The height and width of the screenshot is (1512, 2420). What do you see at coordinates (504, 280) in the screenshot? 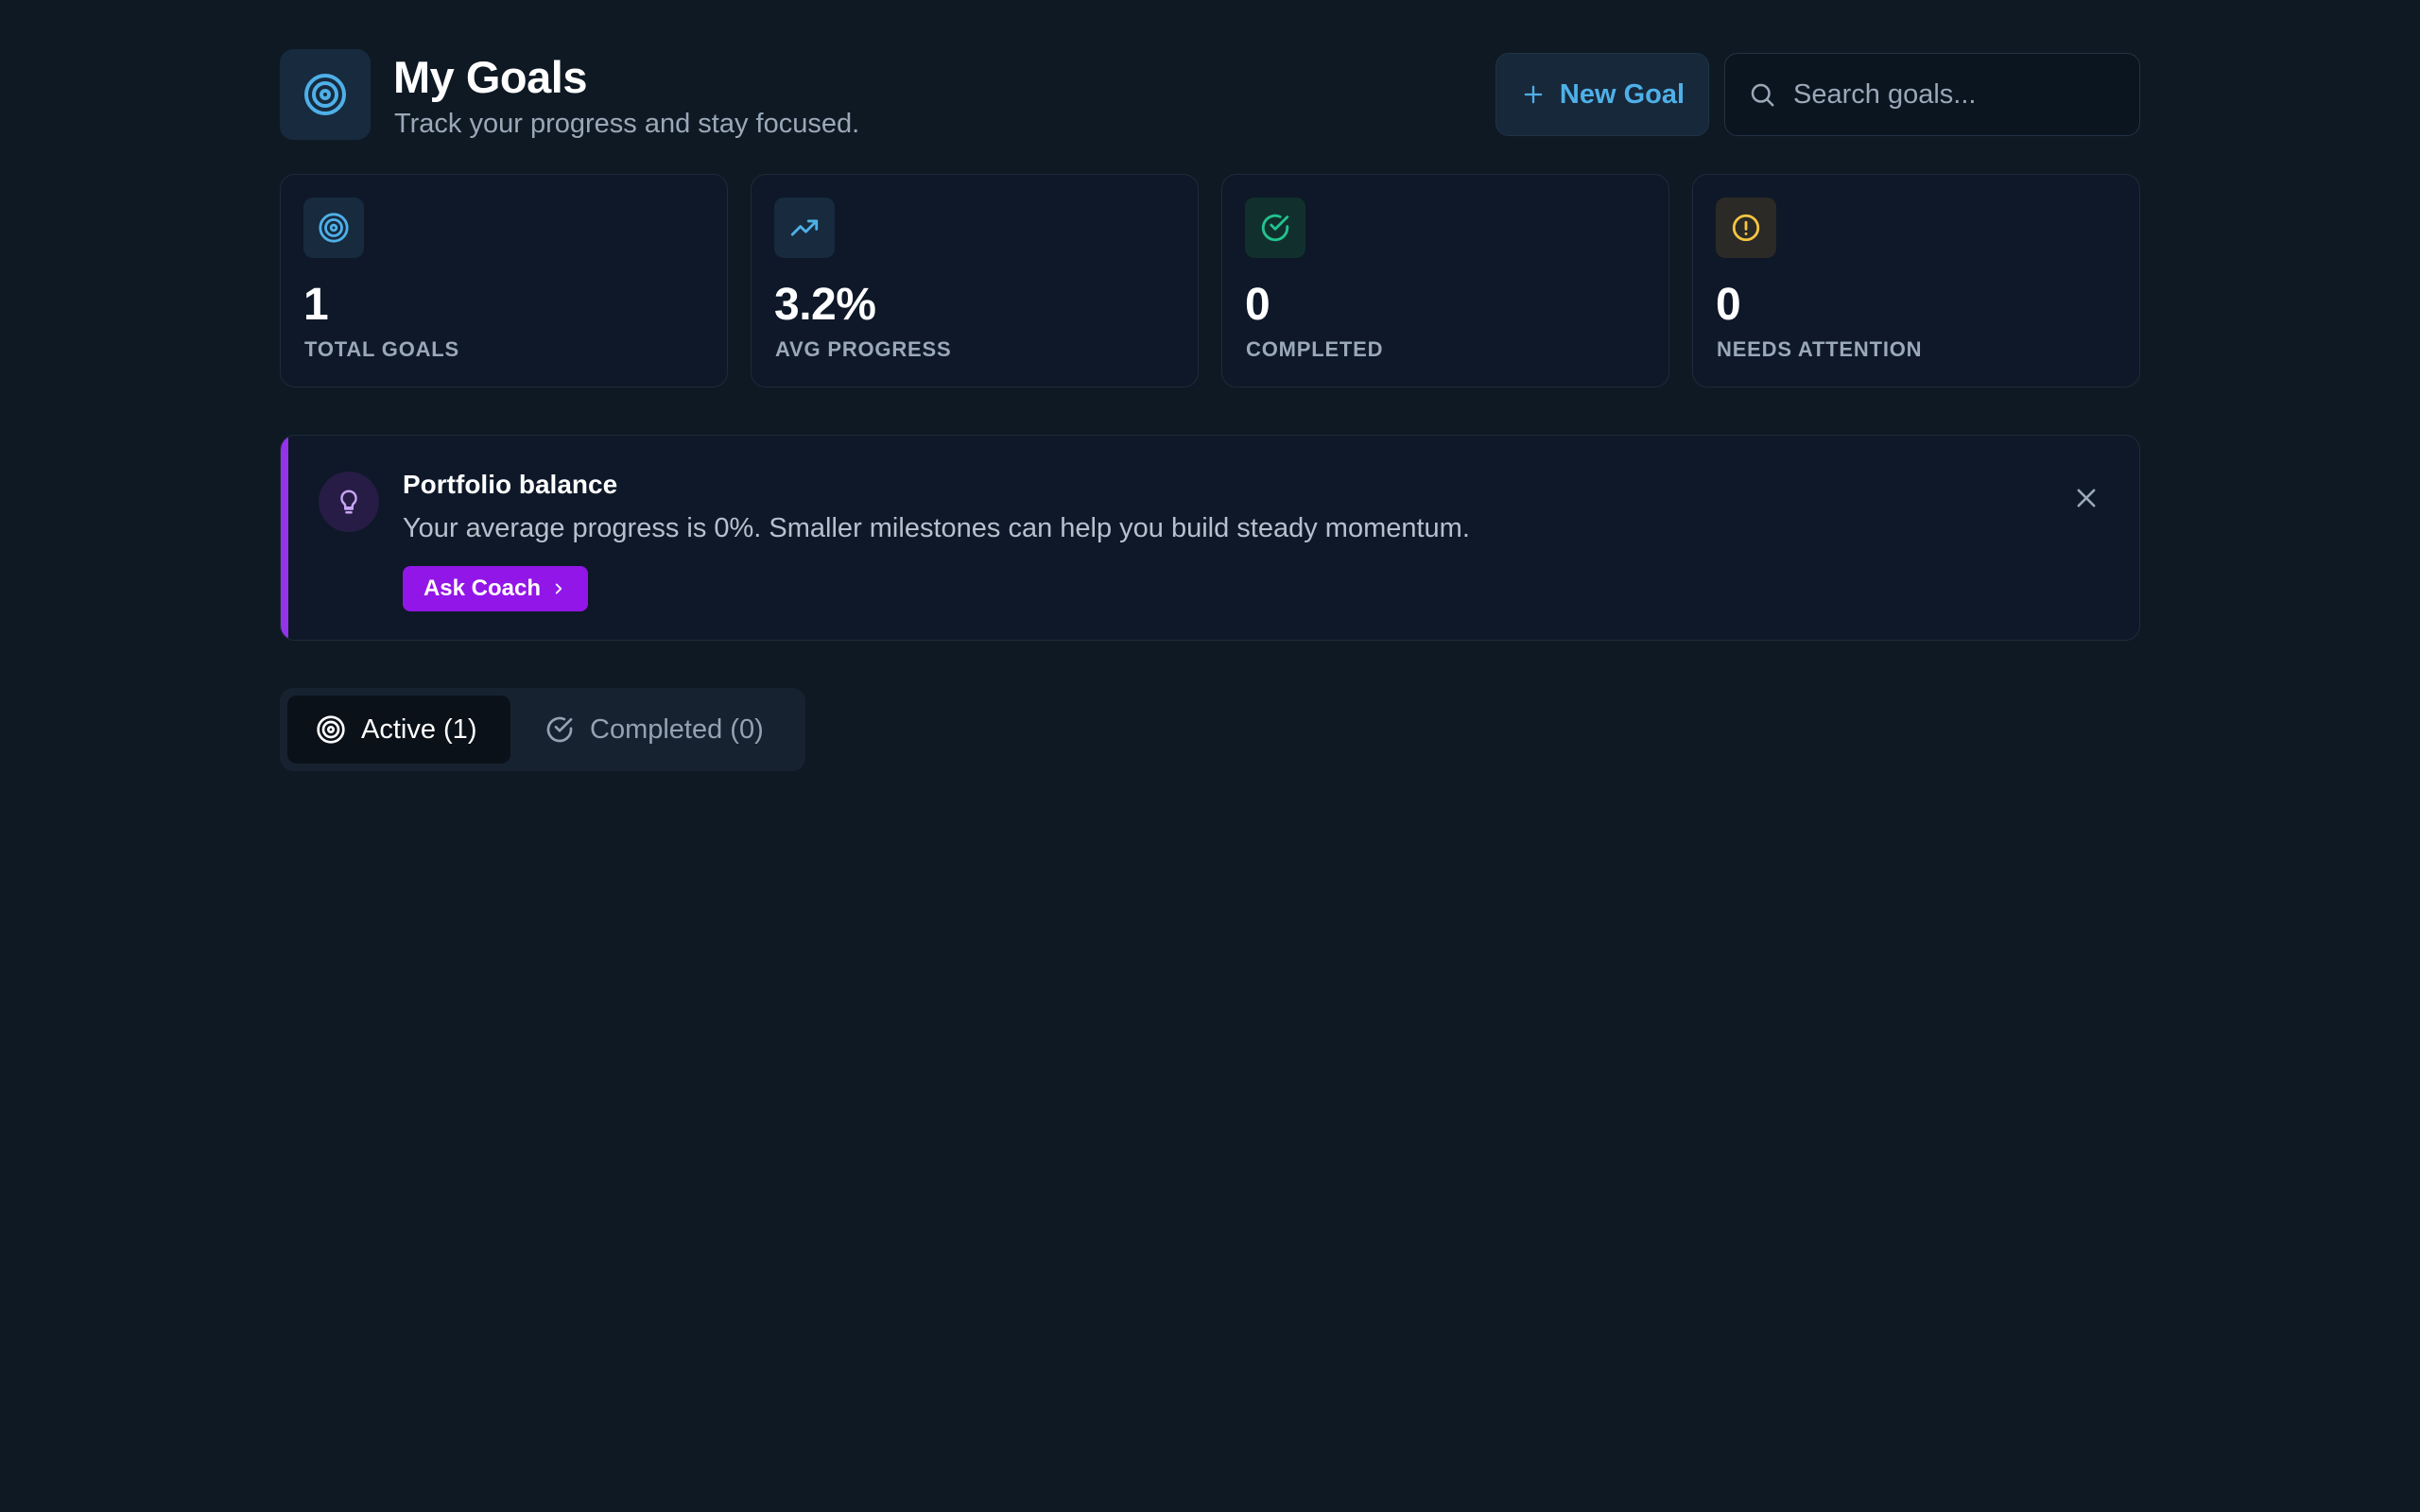
I see `stat-card-total-goals: 1 TOTAL GOALS` at bounding box center [504, 280].